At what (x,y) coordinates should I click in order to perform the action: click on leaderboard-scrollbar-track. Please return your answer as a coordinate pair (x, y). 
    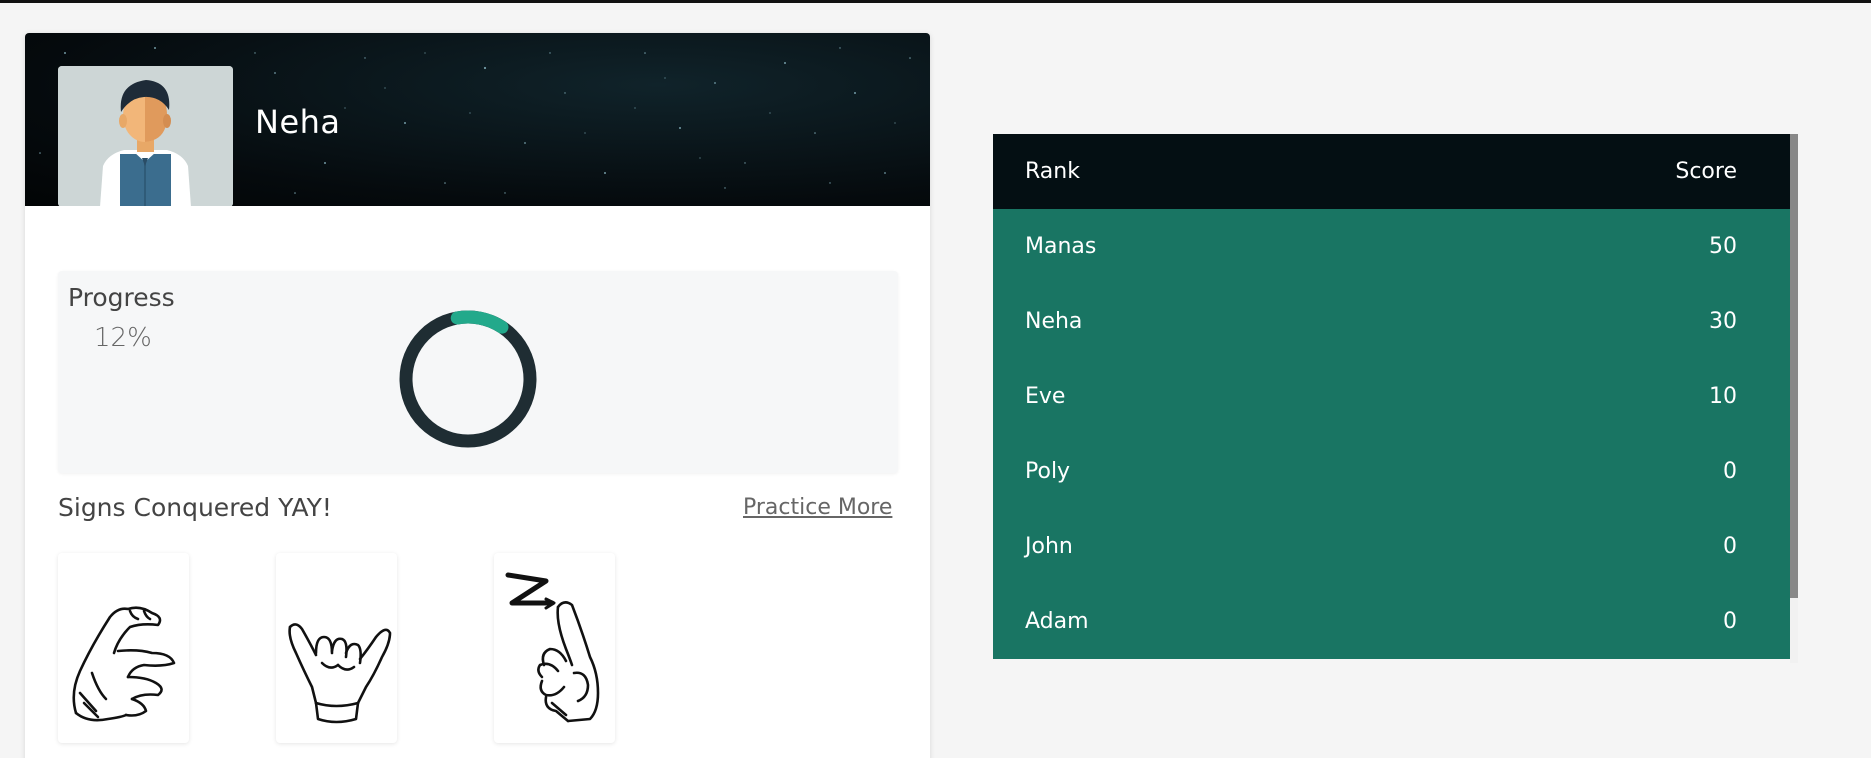
    Looking at the image, I should click on (1794, 630).